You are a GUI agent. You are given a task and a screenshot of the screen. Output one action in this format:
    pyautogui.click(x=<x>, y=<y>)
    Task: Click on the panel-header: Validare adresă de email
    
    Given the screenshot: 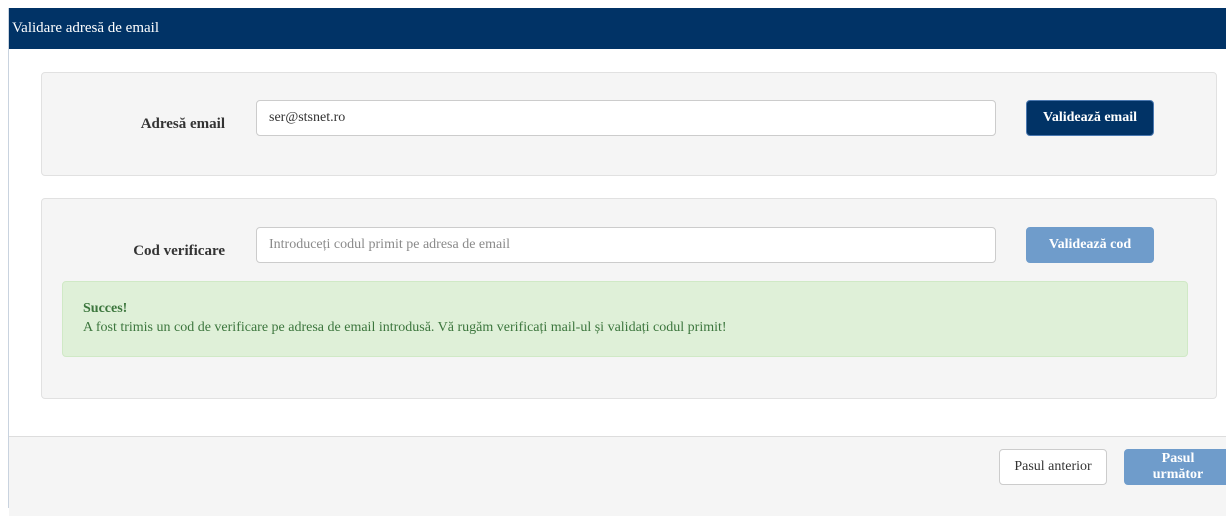 What is the action you would take?
    pyautogui.click(x=617, y=28)
    